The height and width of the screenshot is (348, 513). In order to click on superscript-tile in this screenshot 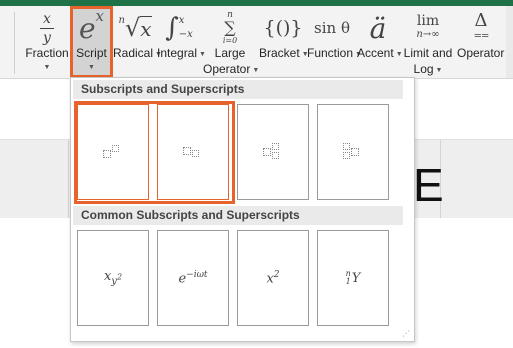, I will do `click(113, 152)`.